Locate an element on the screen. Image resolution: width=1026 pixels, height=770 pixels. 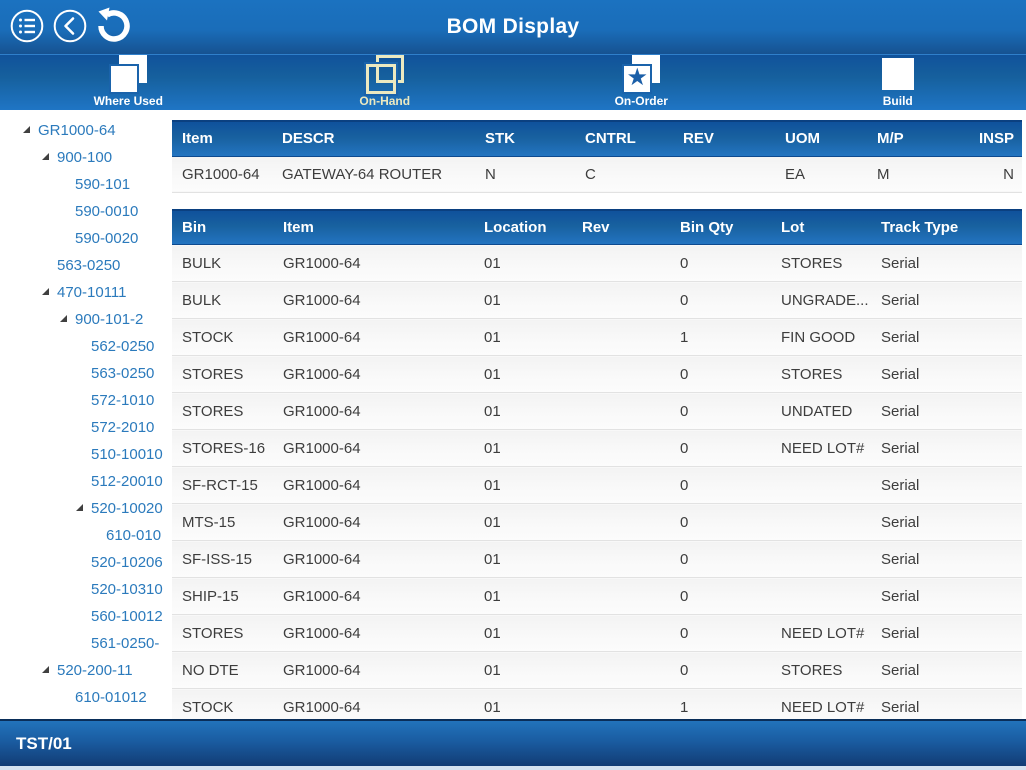
toolbar: Where Used On-Hand ★ On-Order Build is located at coordinates (513, 82).